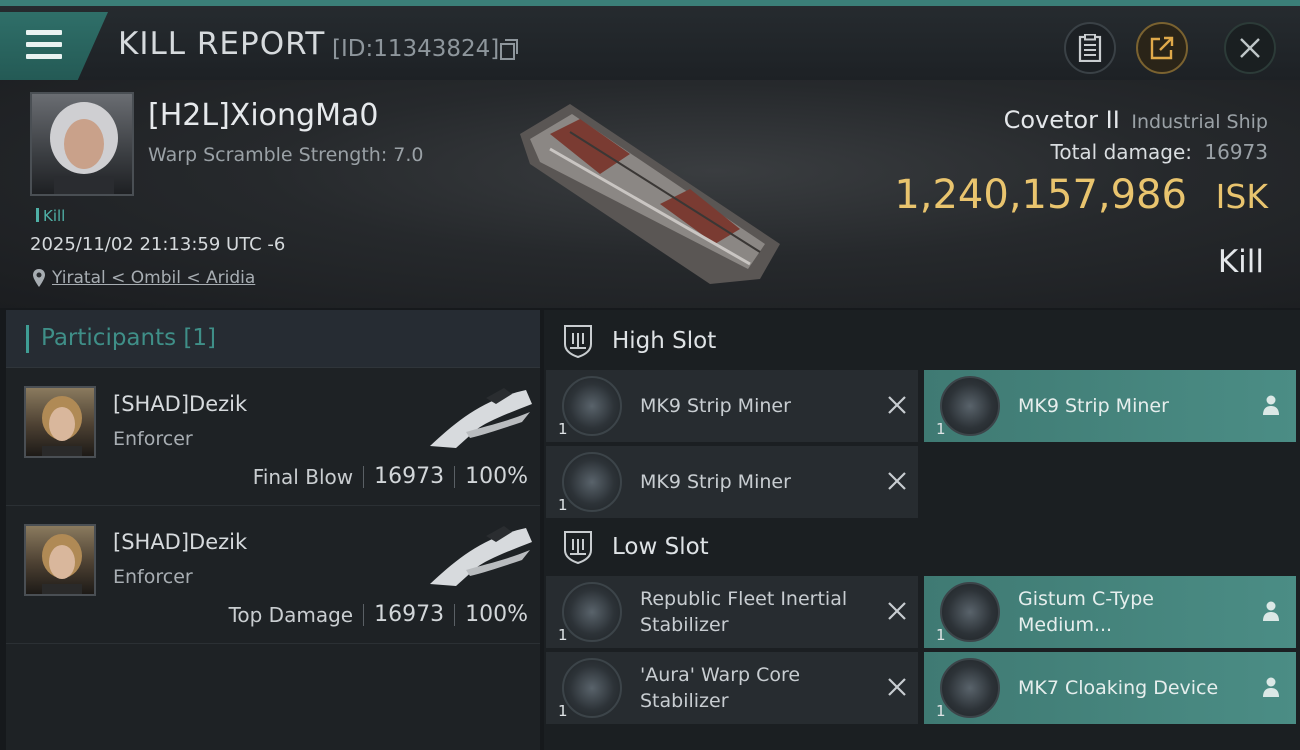 This screenshot has width=1300, height=750. I want to click on inertial-stabilizer-icon, so click(592, 612).